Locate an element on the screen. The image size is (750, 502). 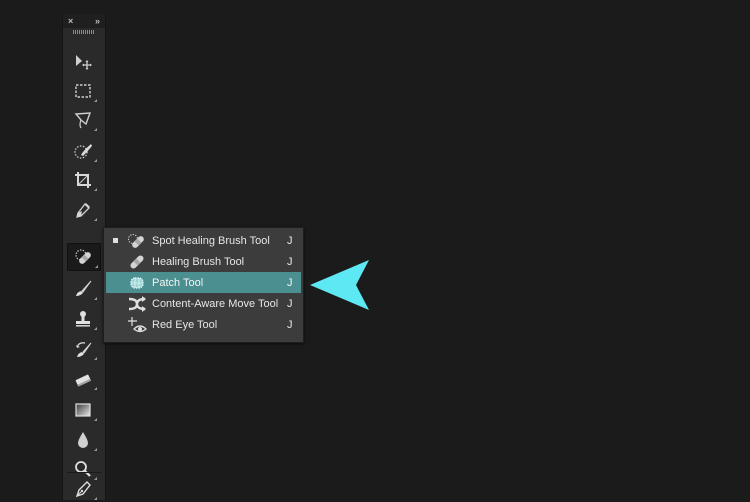
eraser-icon is located at coordinates (83, 380).